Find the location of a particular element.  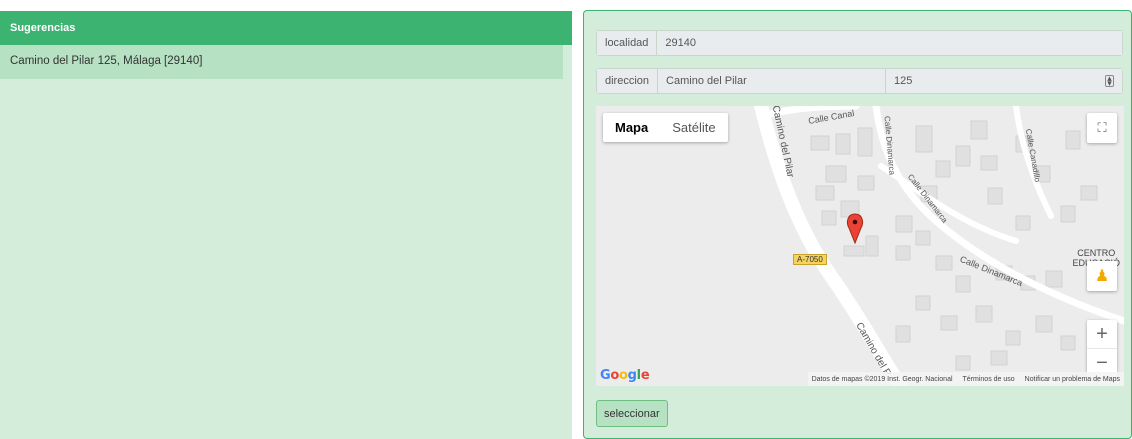

map-type-satellite-button: Satélite is located at coordinates (693, 127).